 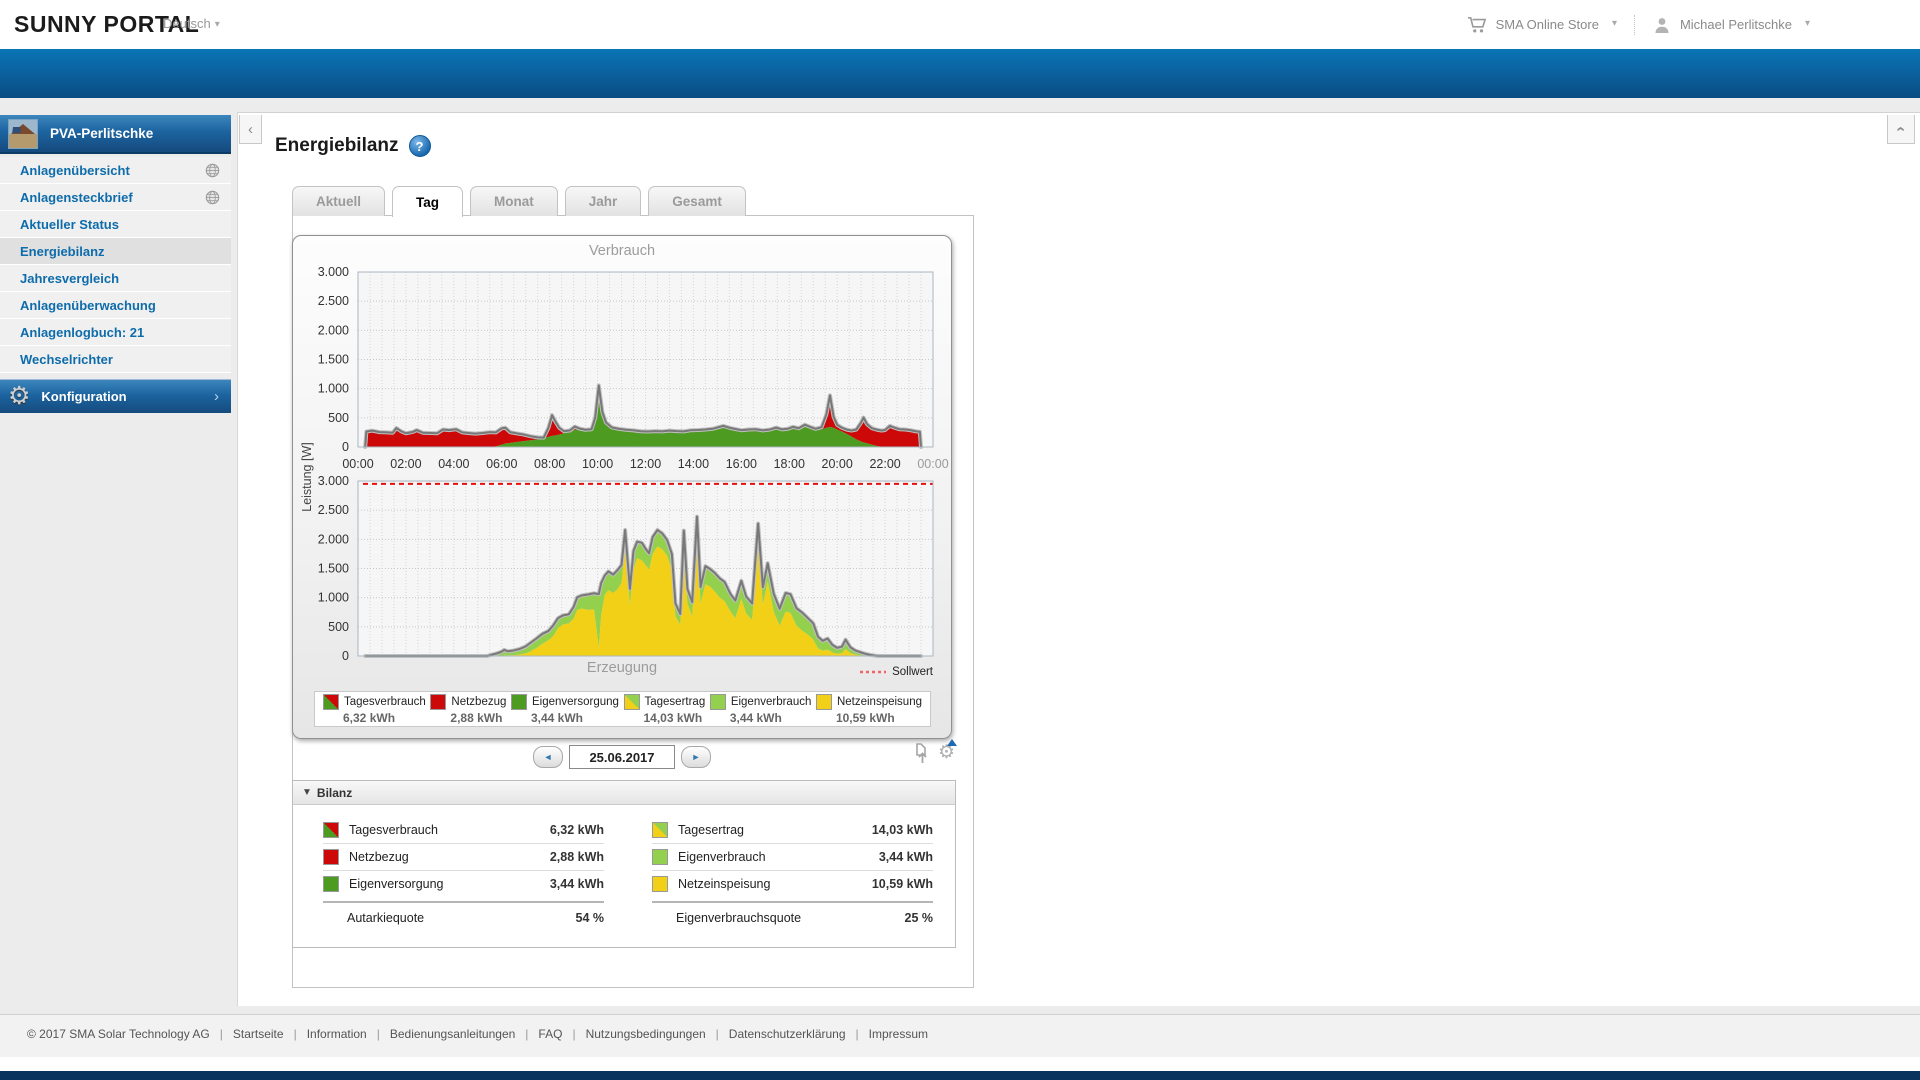 I want to click on language-selector: Deutsch ▾, so click(x=191, y=23).